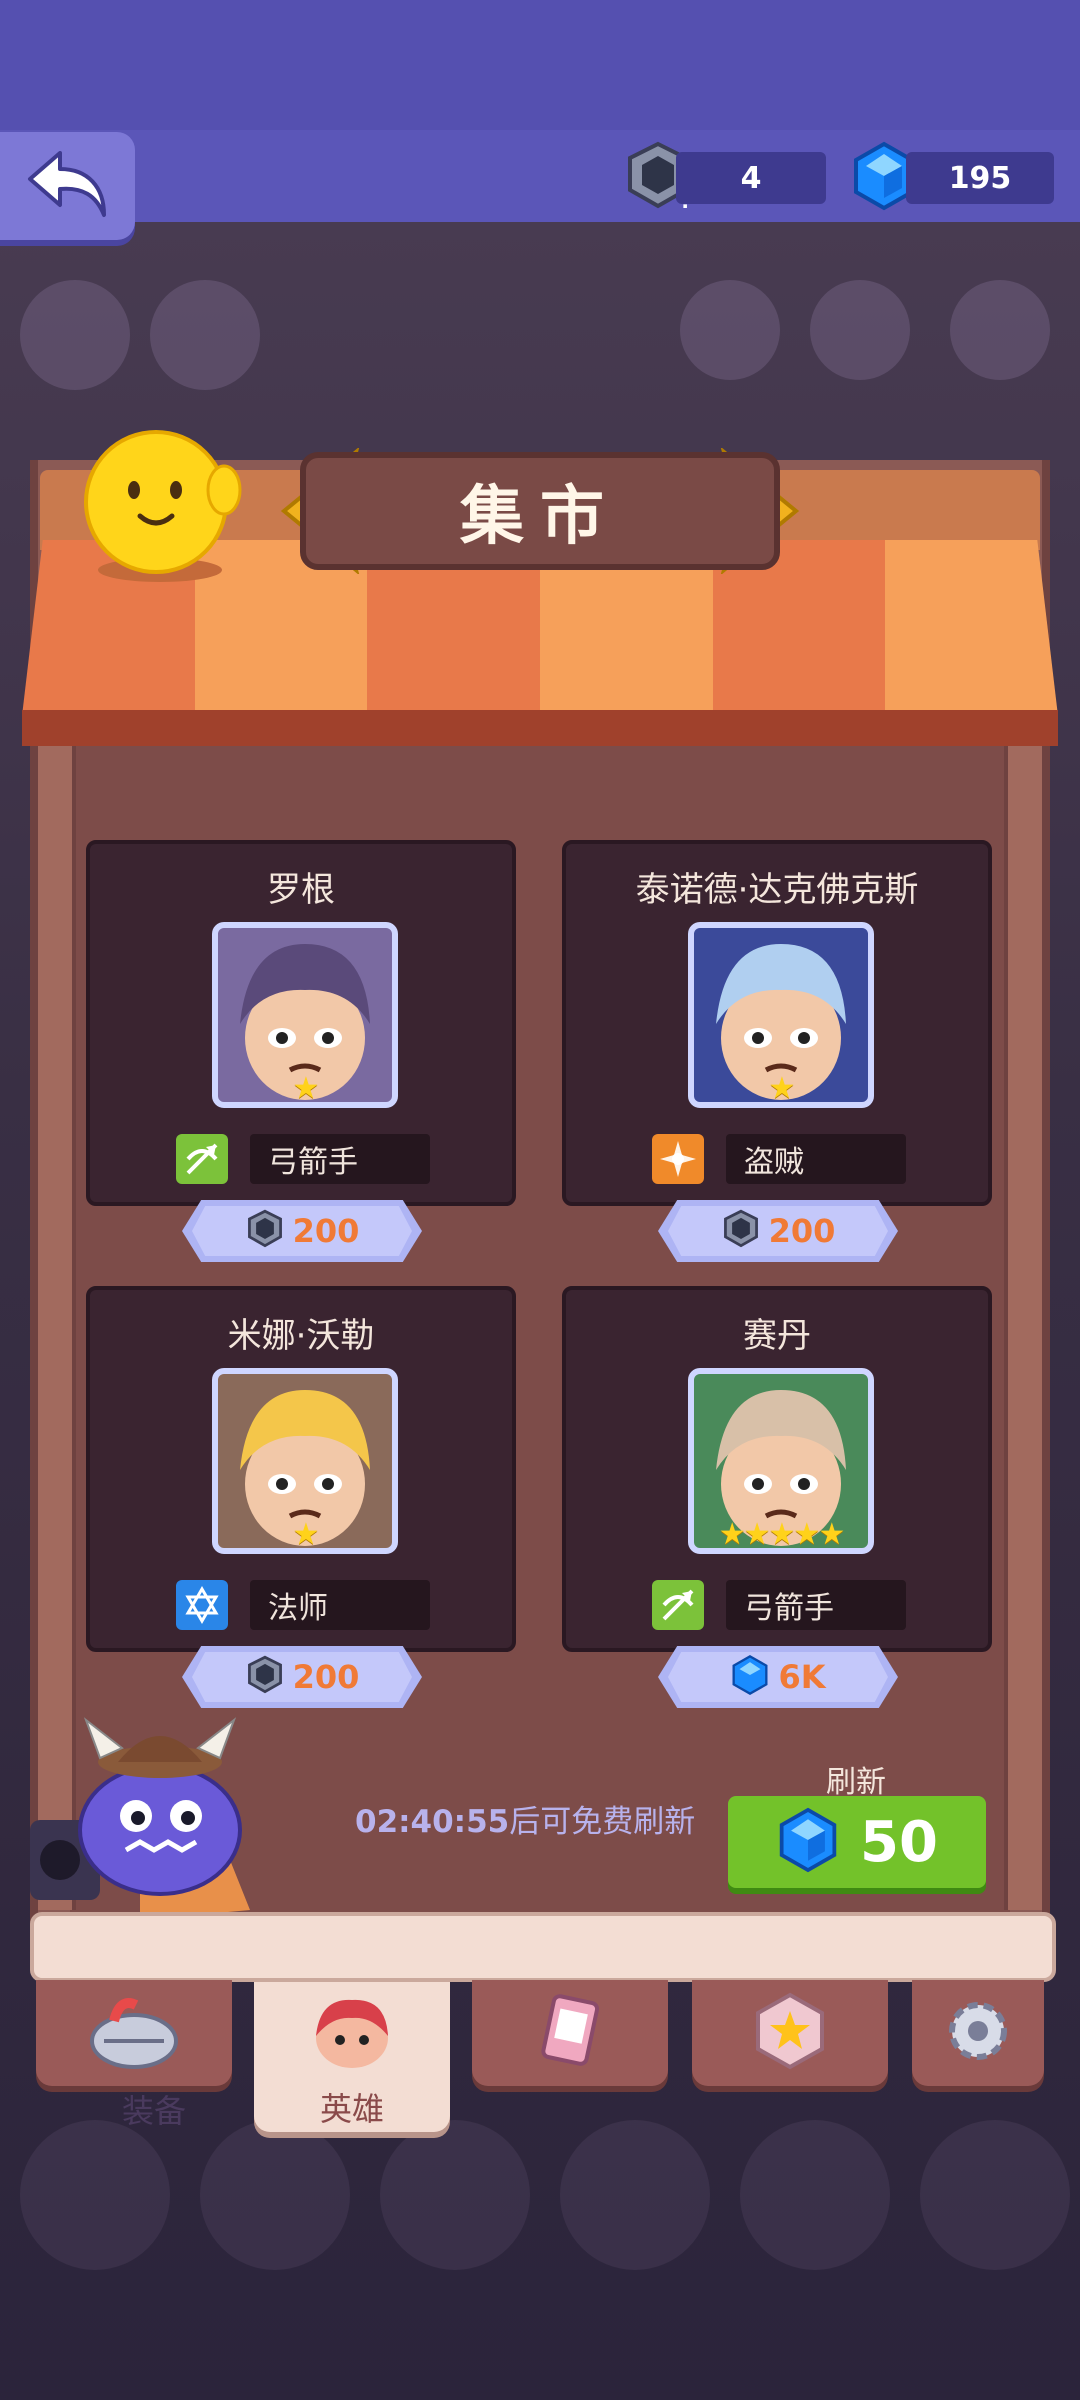 This screenshot has height=2400, width=1080. What do you see at coordinates (157, 507) in the screenshot?
I see `chick-mascot-icon` at bounding box center [157, 507].